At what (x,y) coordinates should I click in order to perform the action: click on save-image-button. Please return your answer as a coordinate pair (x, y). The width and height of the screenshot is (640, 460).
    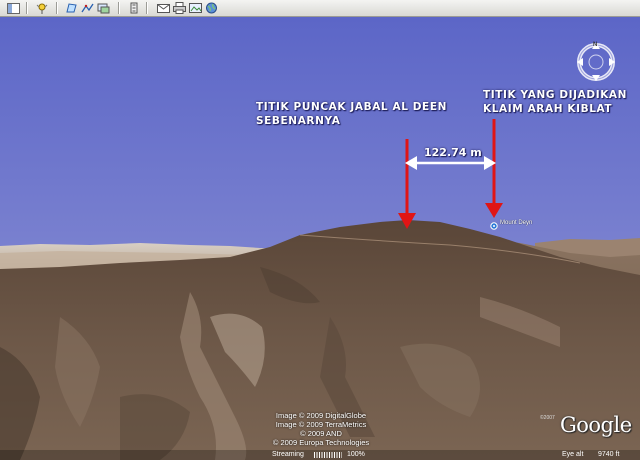
    Looking at the image, I should click on (195, 8).